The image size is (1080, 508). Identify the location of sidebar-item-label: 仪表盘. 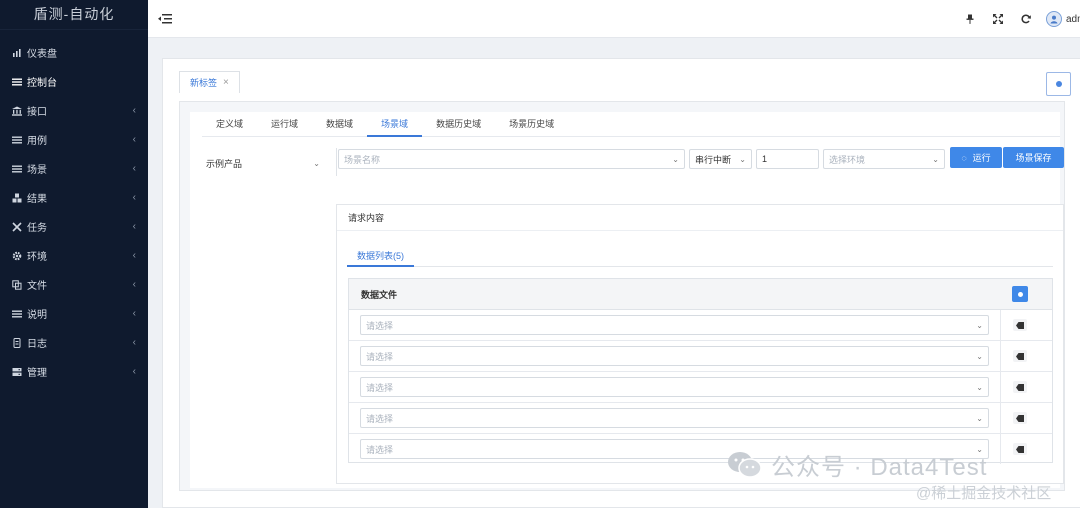
(42, 54).